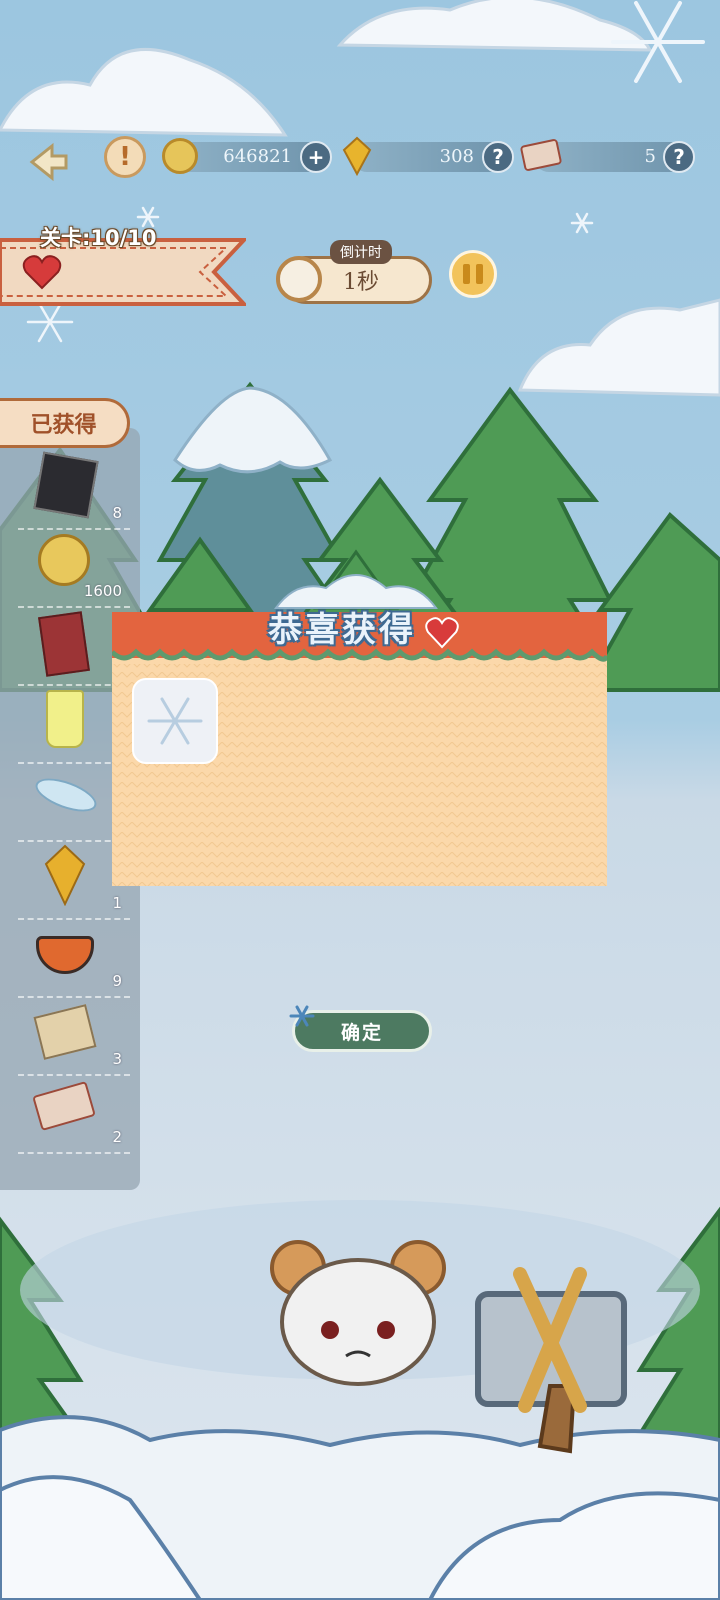 This screenshot has height=1600, width=720. What do you see at coordinates (442, 633) in the screenshot?
I see `mitten-icon` at bounding box center [442, 633].